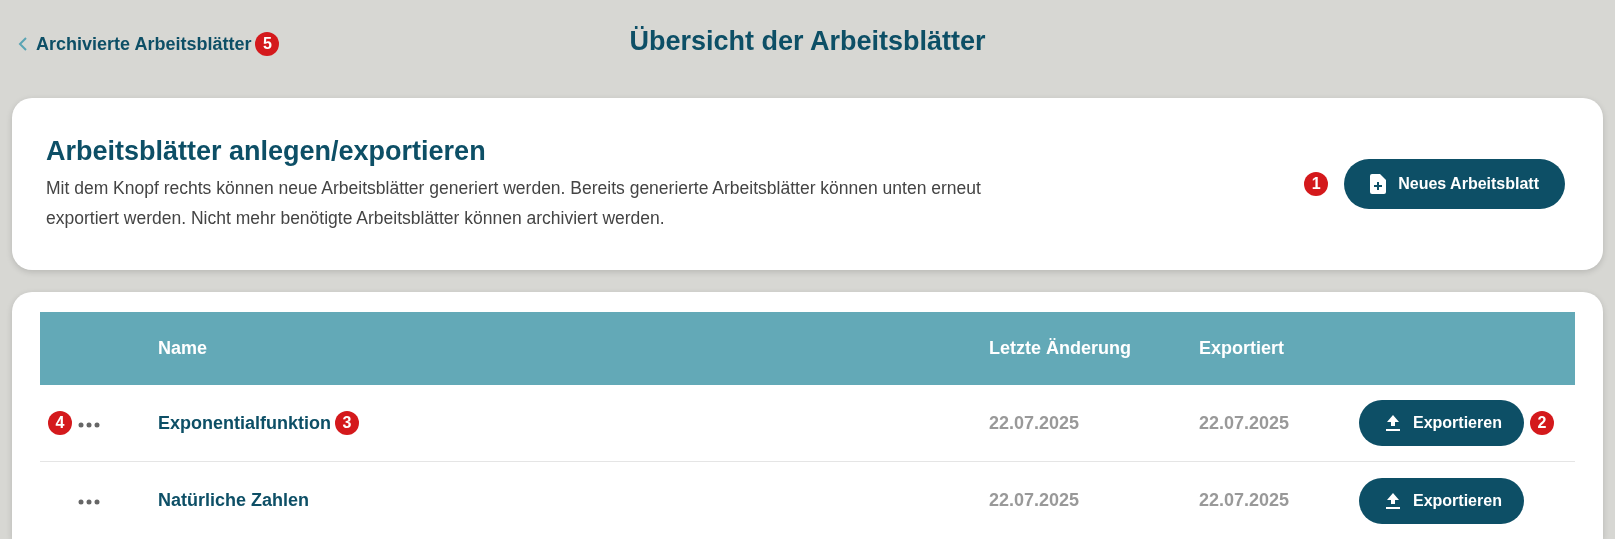 The image size is (1615, 539). What do you see at coordinates (234, 500) in the screenshot?
I see `worksheet-link: Natürliche Zahlen` at bounding box center [234, 500].